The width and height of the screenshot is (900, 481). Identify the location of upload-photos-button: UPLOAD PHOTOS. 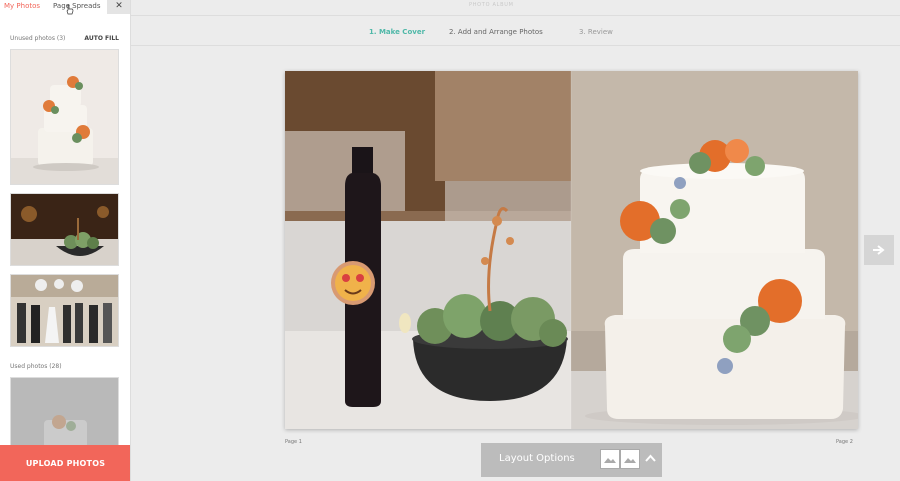
(65, 463).